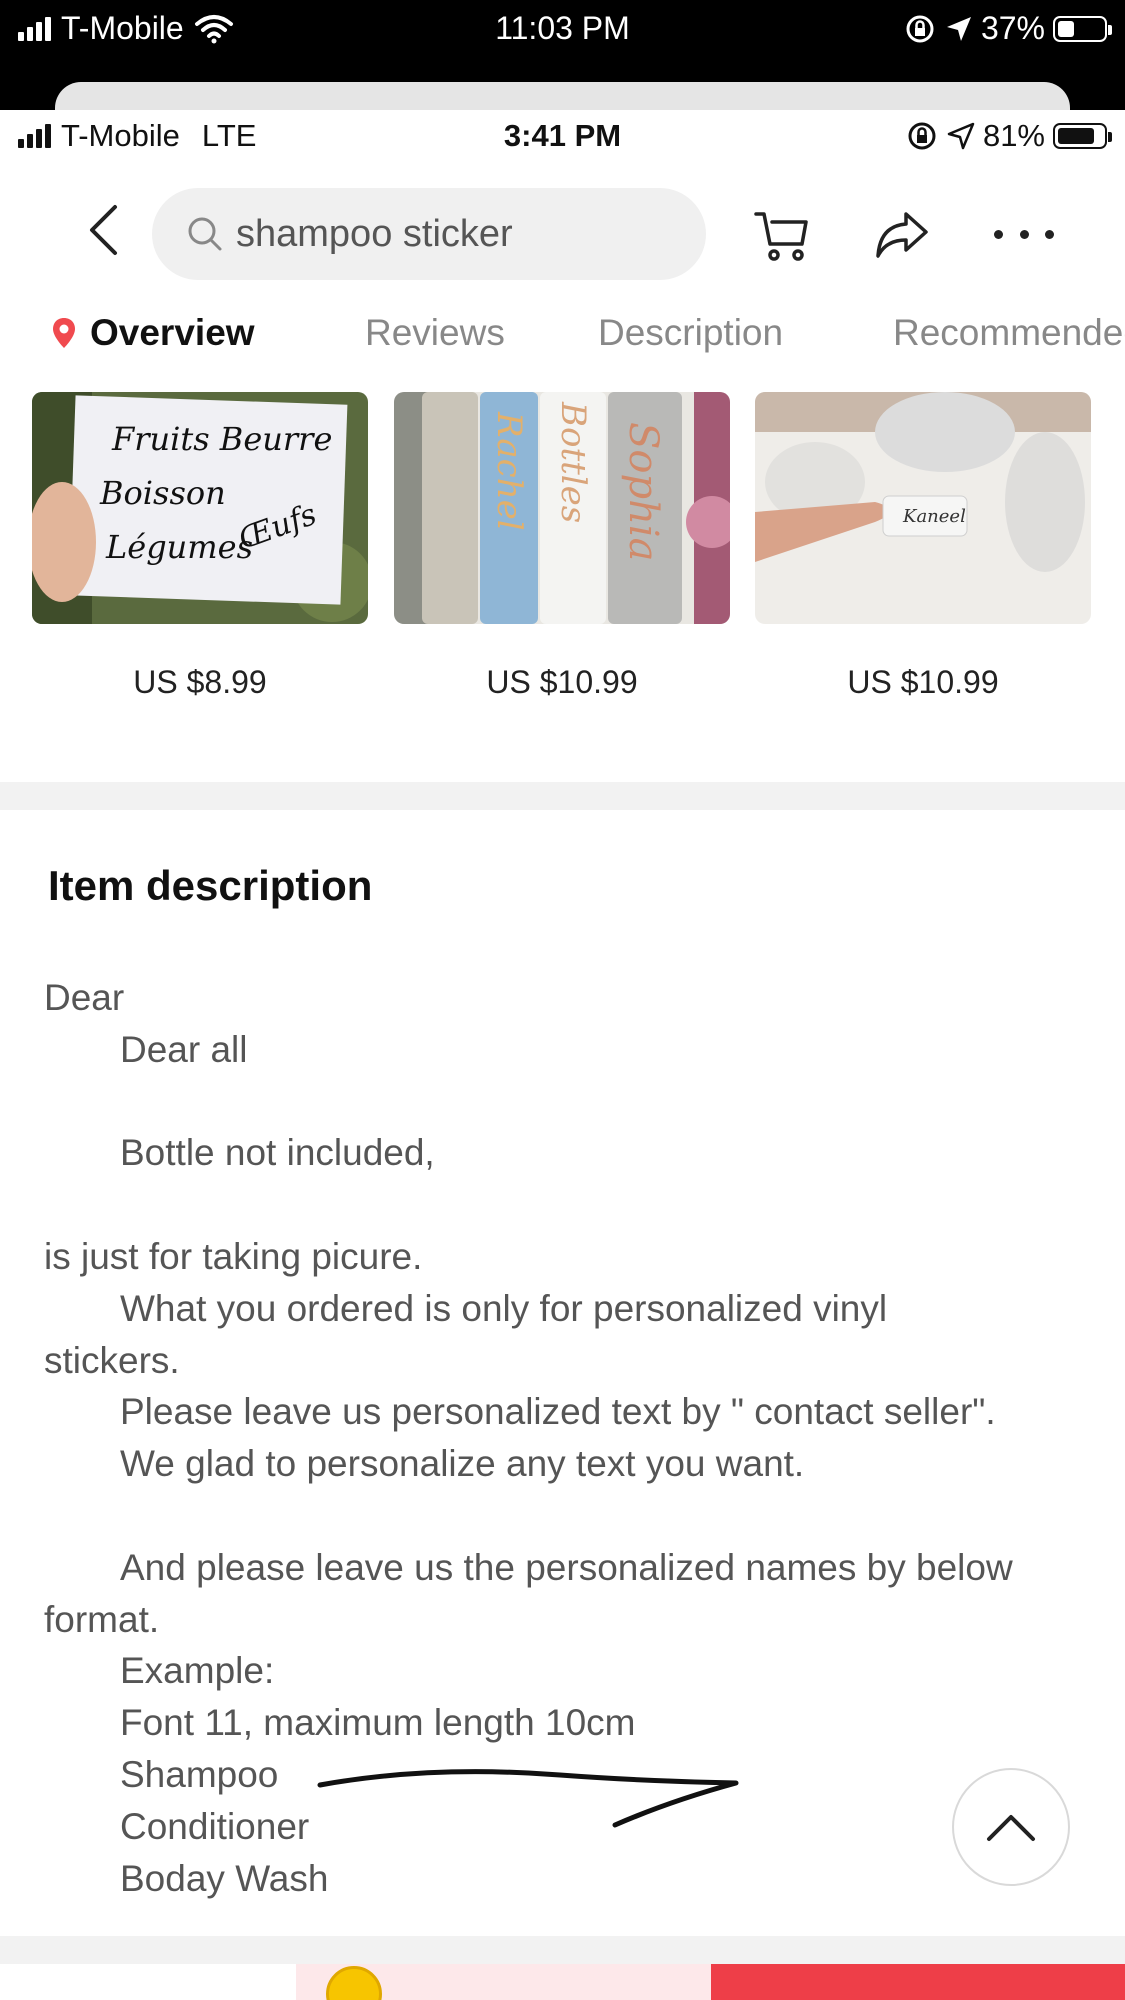  What do you see at coordinates (197, 1671) in the screenshot?
I see `description-line: Example:` at bounding box center [197, 1671].